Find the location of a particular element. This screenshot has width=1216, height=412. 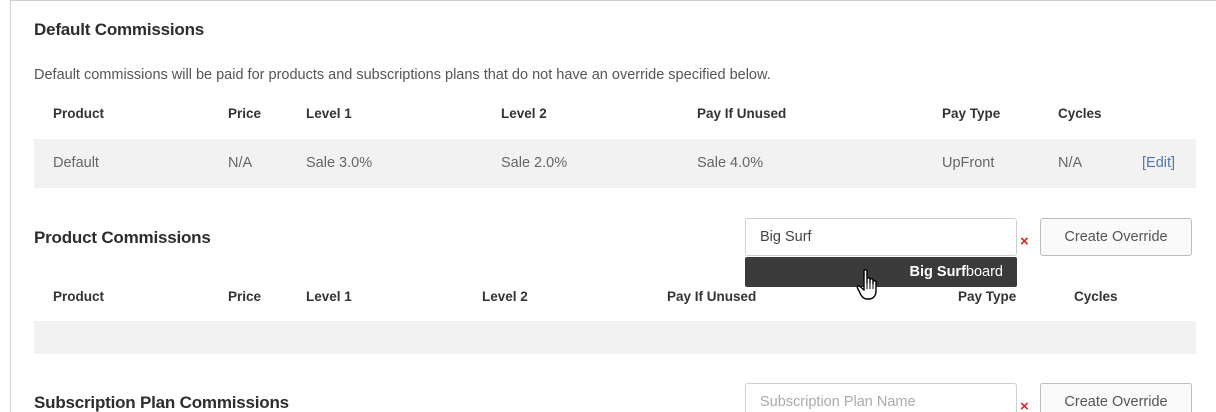

cell-product: Default is located at coordinates (76, 163).